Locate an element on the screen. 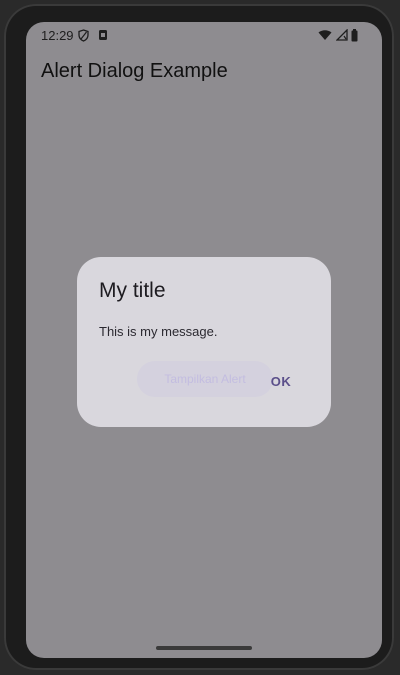 Image resolution: width=400 pixels, height=675 pixels. show-alert-button-ghost: Tampilkan Alert is located at coordinates (205, 379).